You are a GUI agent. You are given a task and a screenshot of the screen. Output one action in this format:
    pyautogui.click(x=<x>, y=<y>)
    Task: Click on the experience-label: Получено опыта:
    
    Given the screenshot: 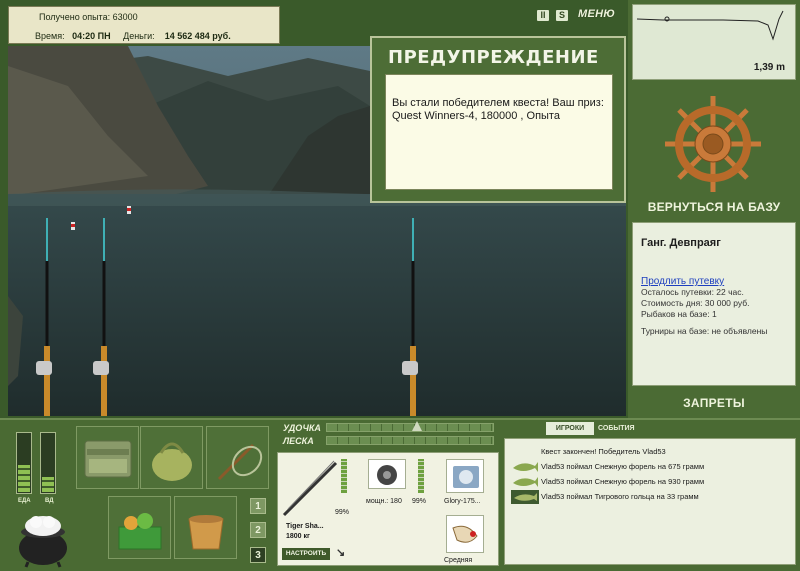 What is the action you would take?
    pyautogui.click(x=75, y=17)
    